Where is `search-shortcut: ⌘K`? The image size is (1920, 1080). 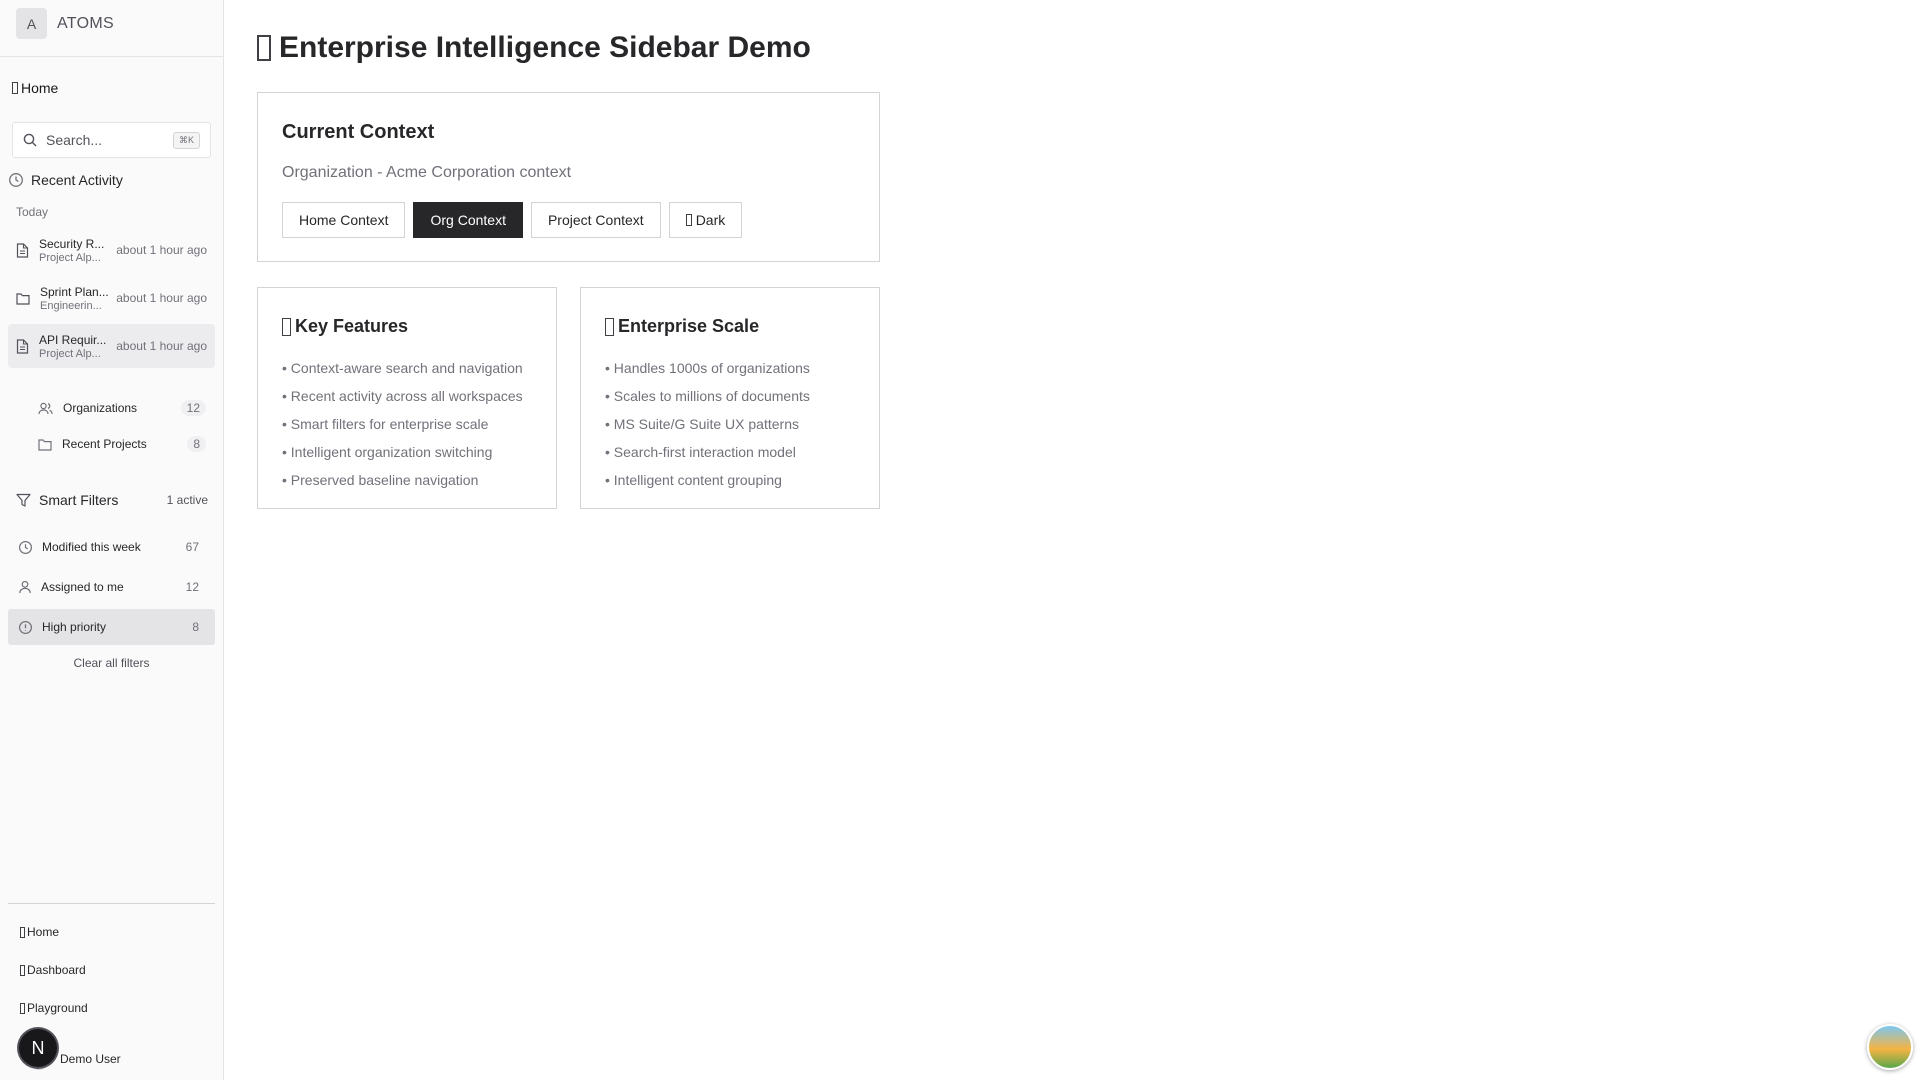
search-shortcut: ⌘K is located at coordinates (186, 140).